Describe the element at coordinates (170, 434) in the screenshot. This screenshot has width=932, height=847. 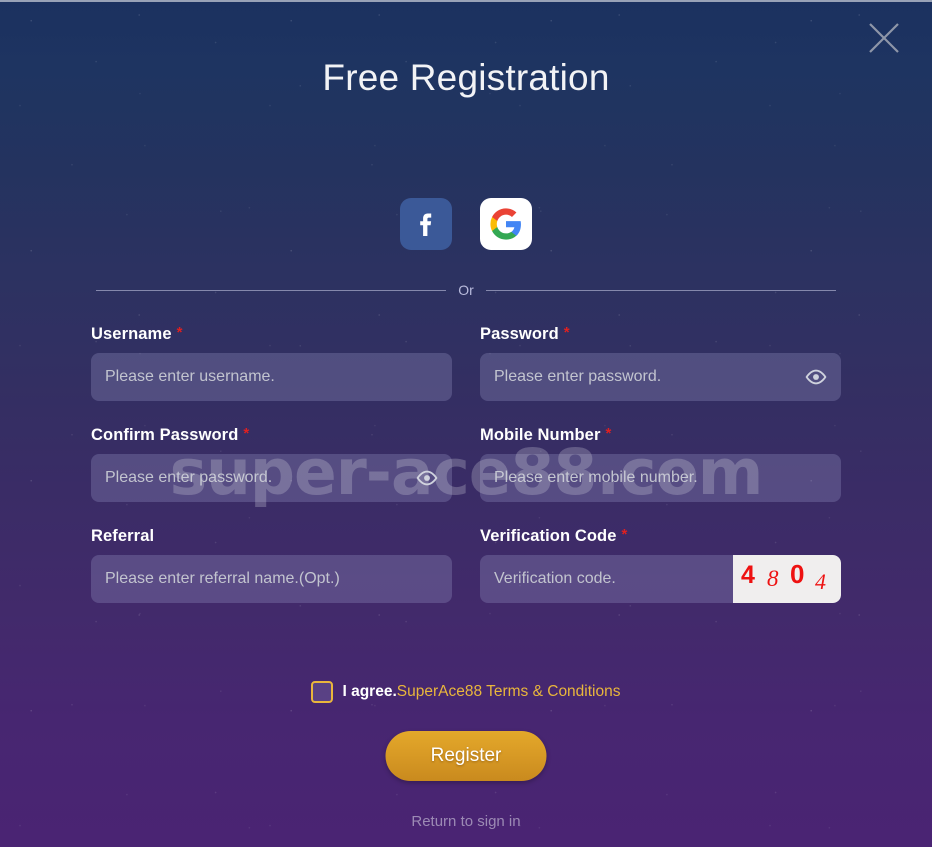
I see `label-confirm-password: Confirm Password *` at that location.